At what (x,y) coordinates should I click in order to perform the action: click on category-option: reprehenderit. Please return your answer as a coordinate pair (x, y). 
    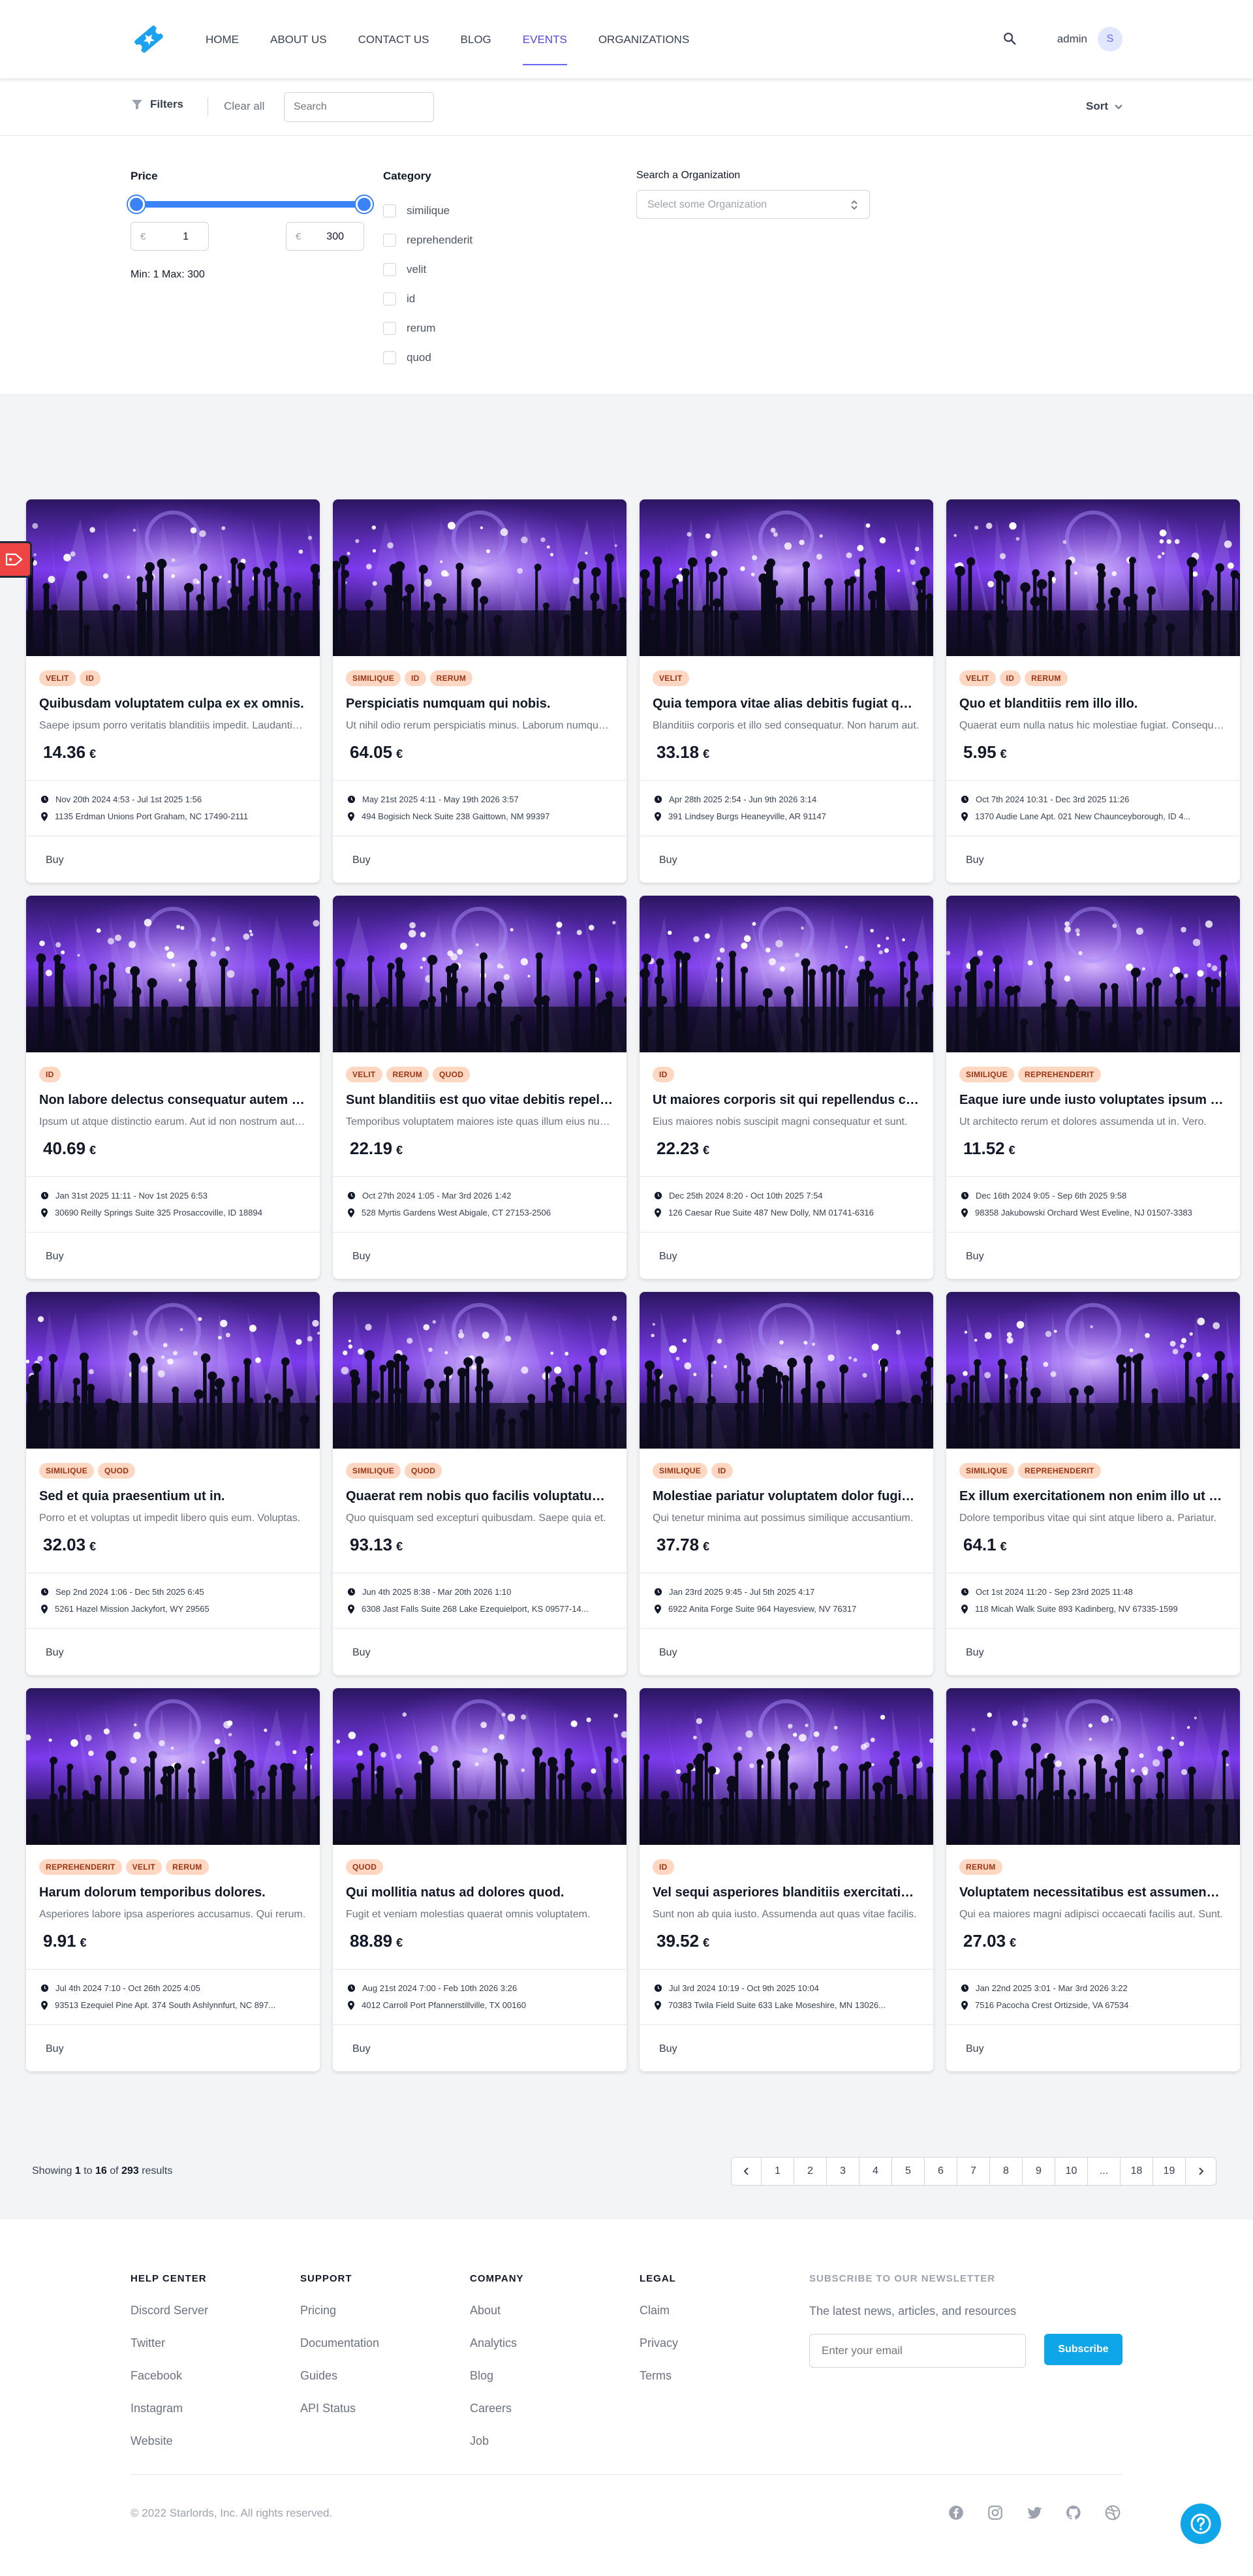
    Looking at the image, I should click on (427, 240).